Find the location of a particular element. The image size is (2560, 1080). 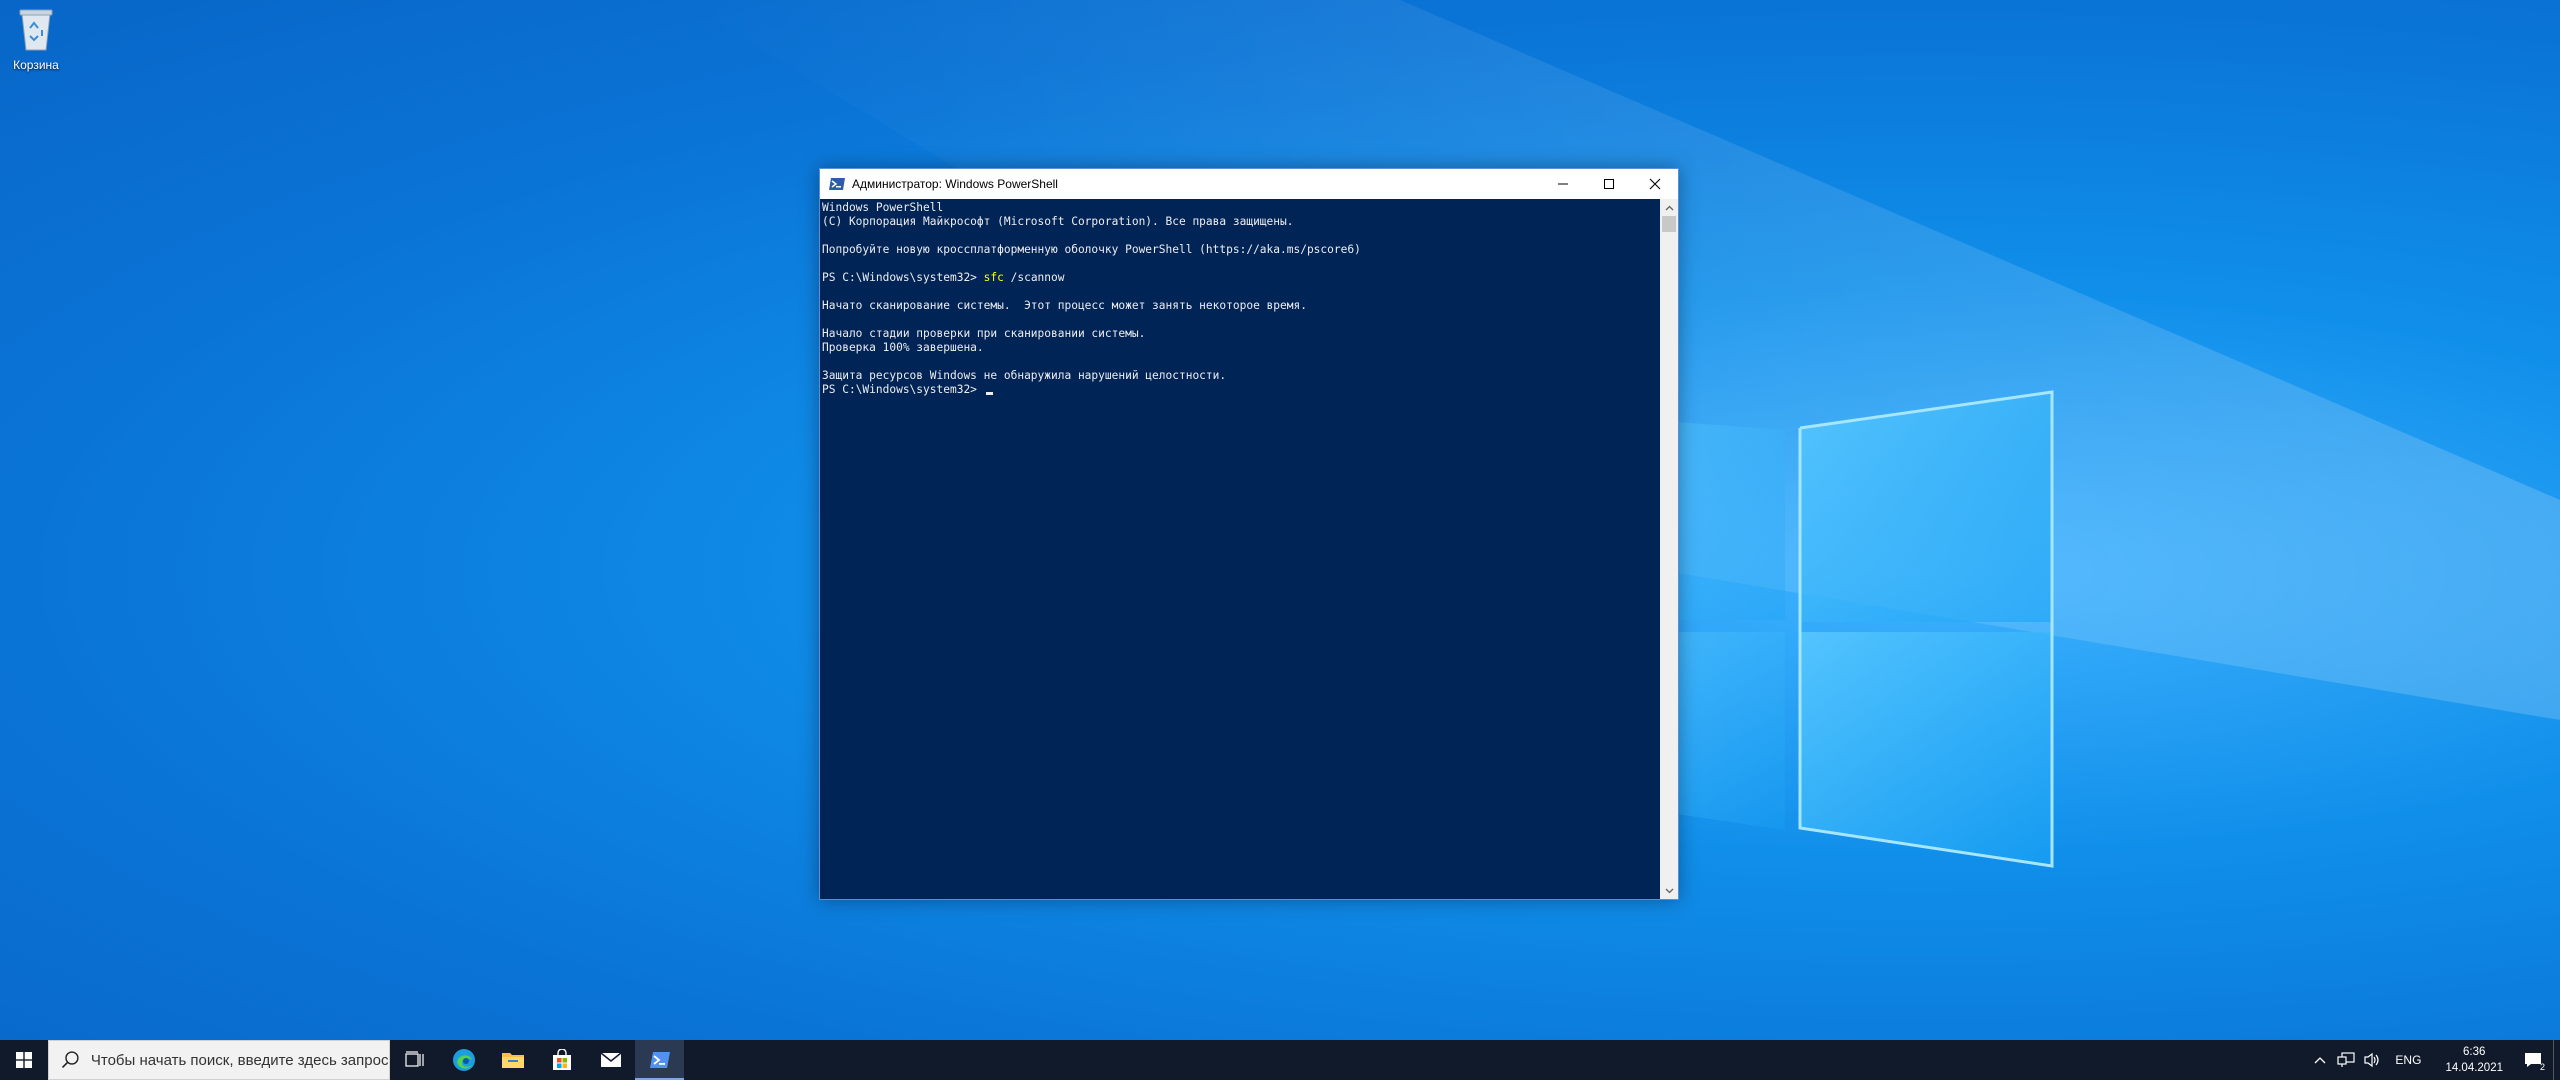

show-desktop-button is located at coordinates (2556, 1060).